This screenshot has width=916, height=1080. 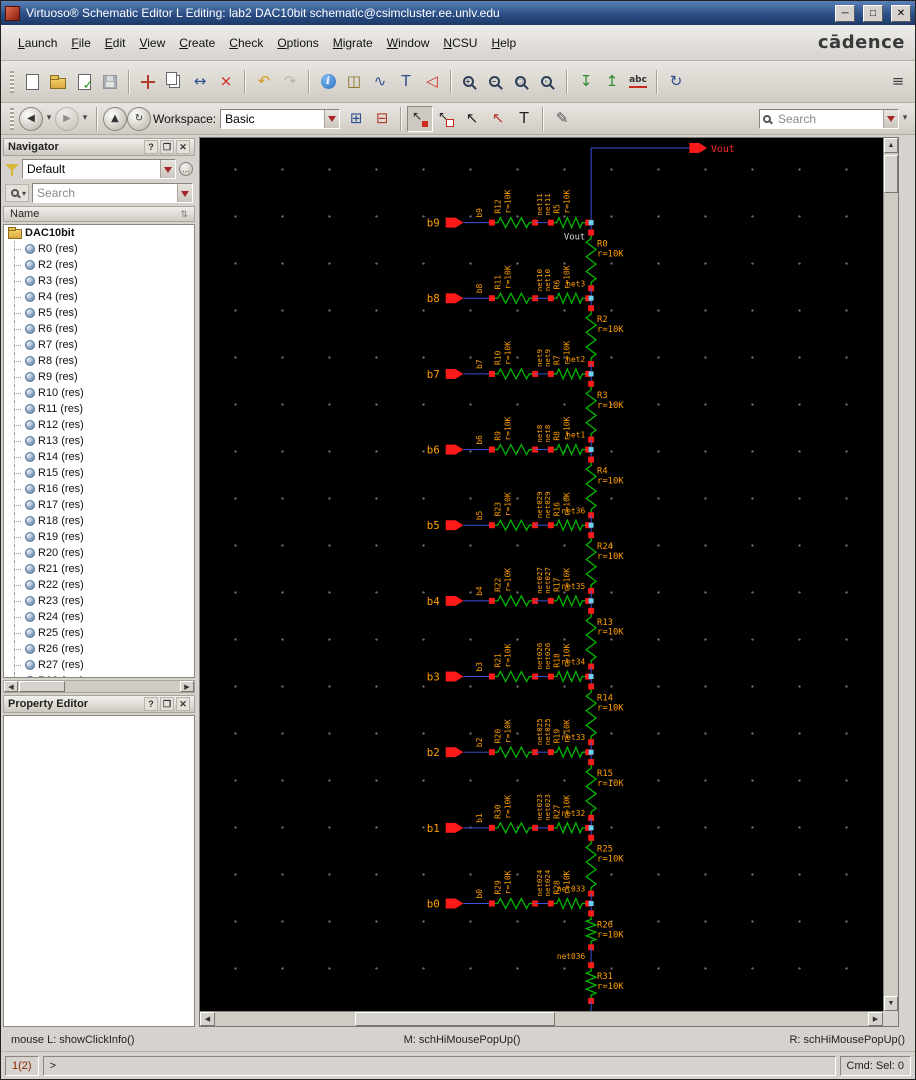 What do you see at coordinates (891, 145) in the screenshot?
I see `scroll-up-icon: ▲` at bounding box center [891, 145].